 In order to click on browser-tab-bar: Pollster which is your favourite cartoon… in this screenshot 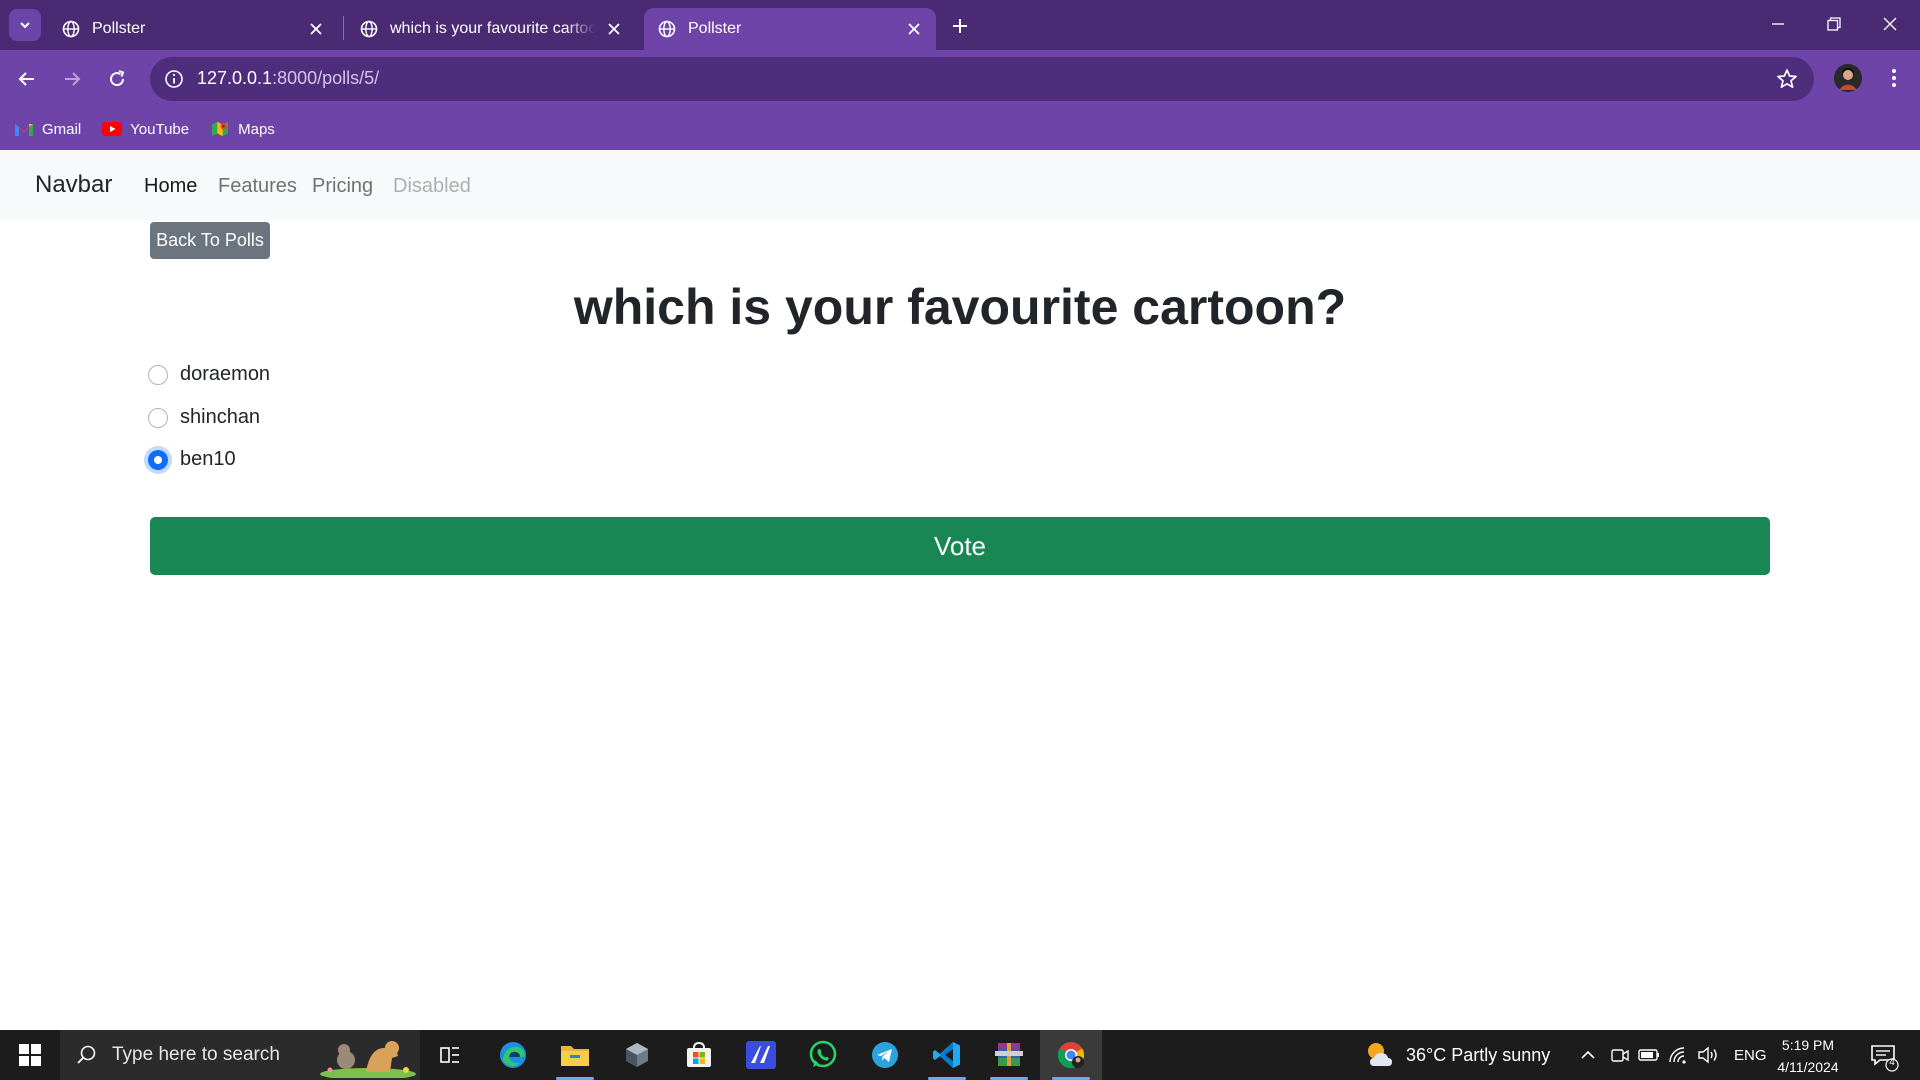, I will do `click(960, 25)`.